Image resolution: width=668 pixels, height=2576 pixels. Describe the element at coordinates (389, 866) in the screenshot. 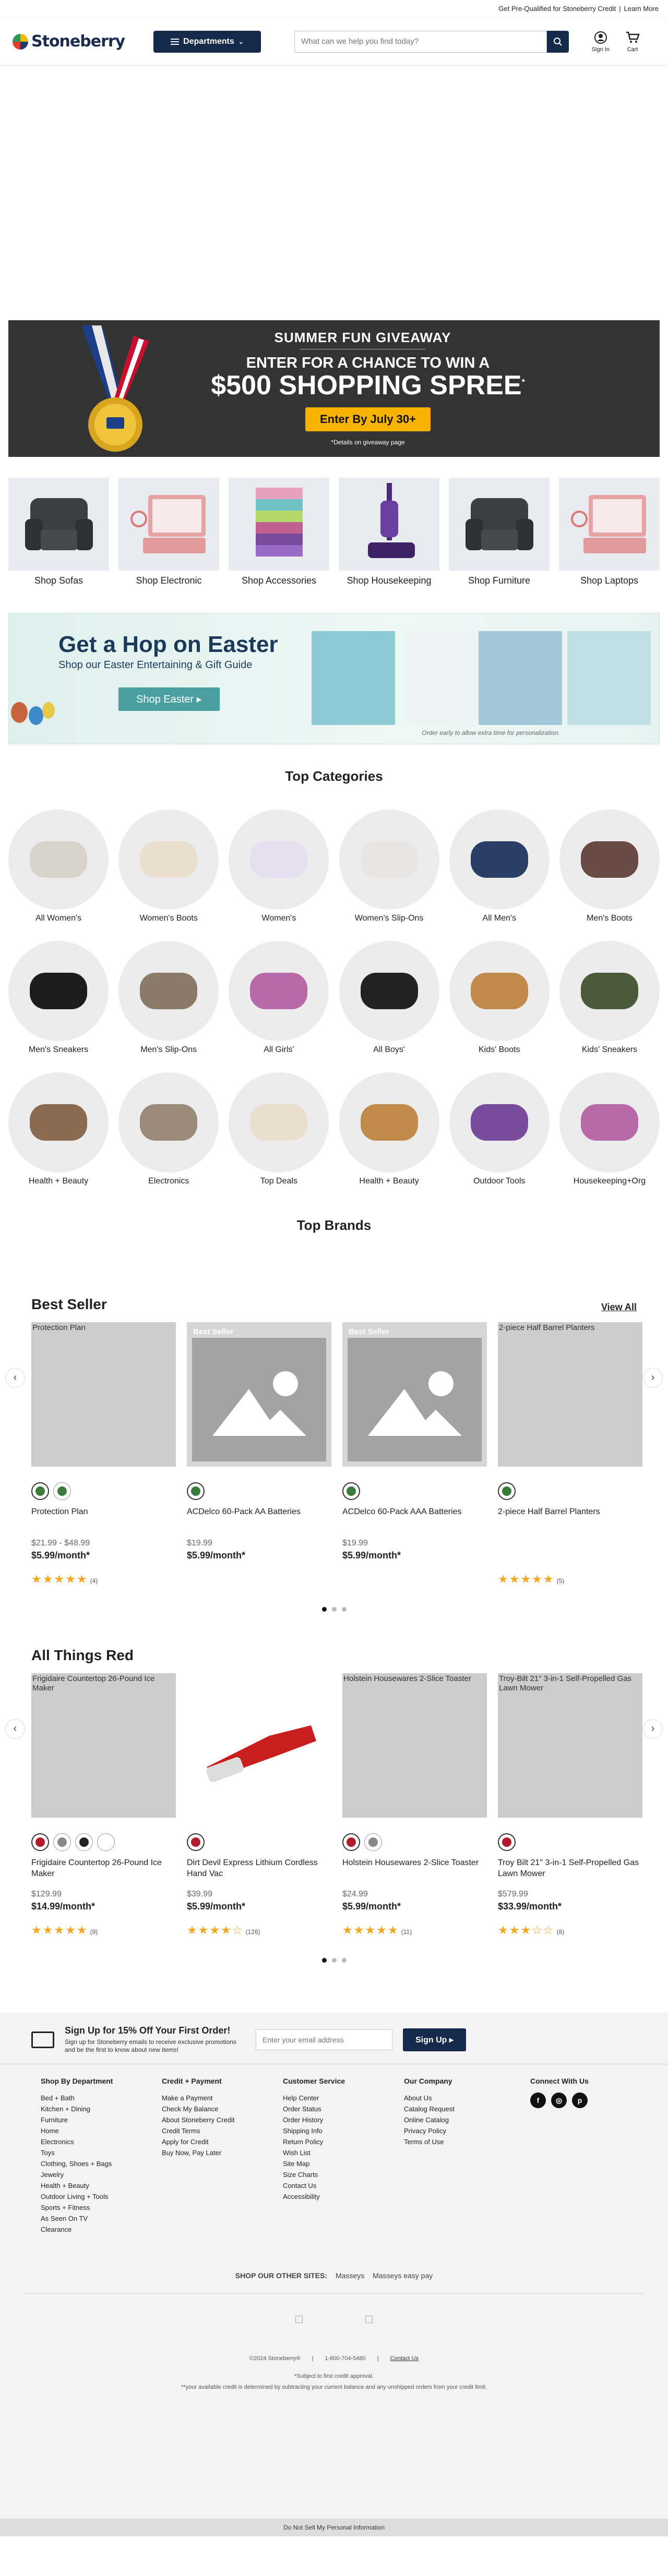

I see `category-circle: Women's Slip-Ons` at that location.